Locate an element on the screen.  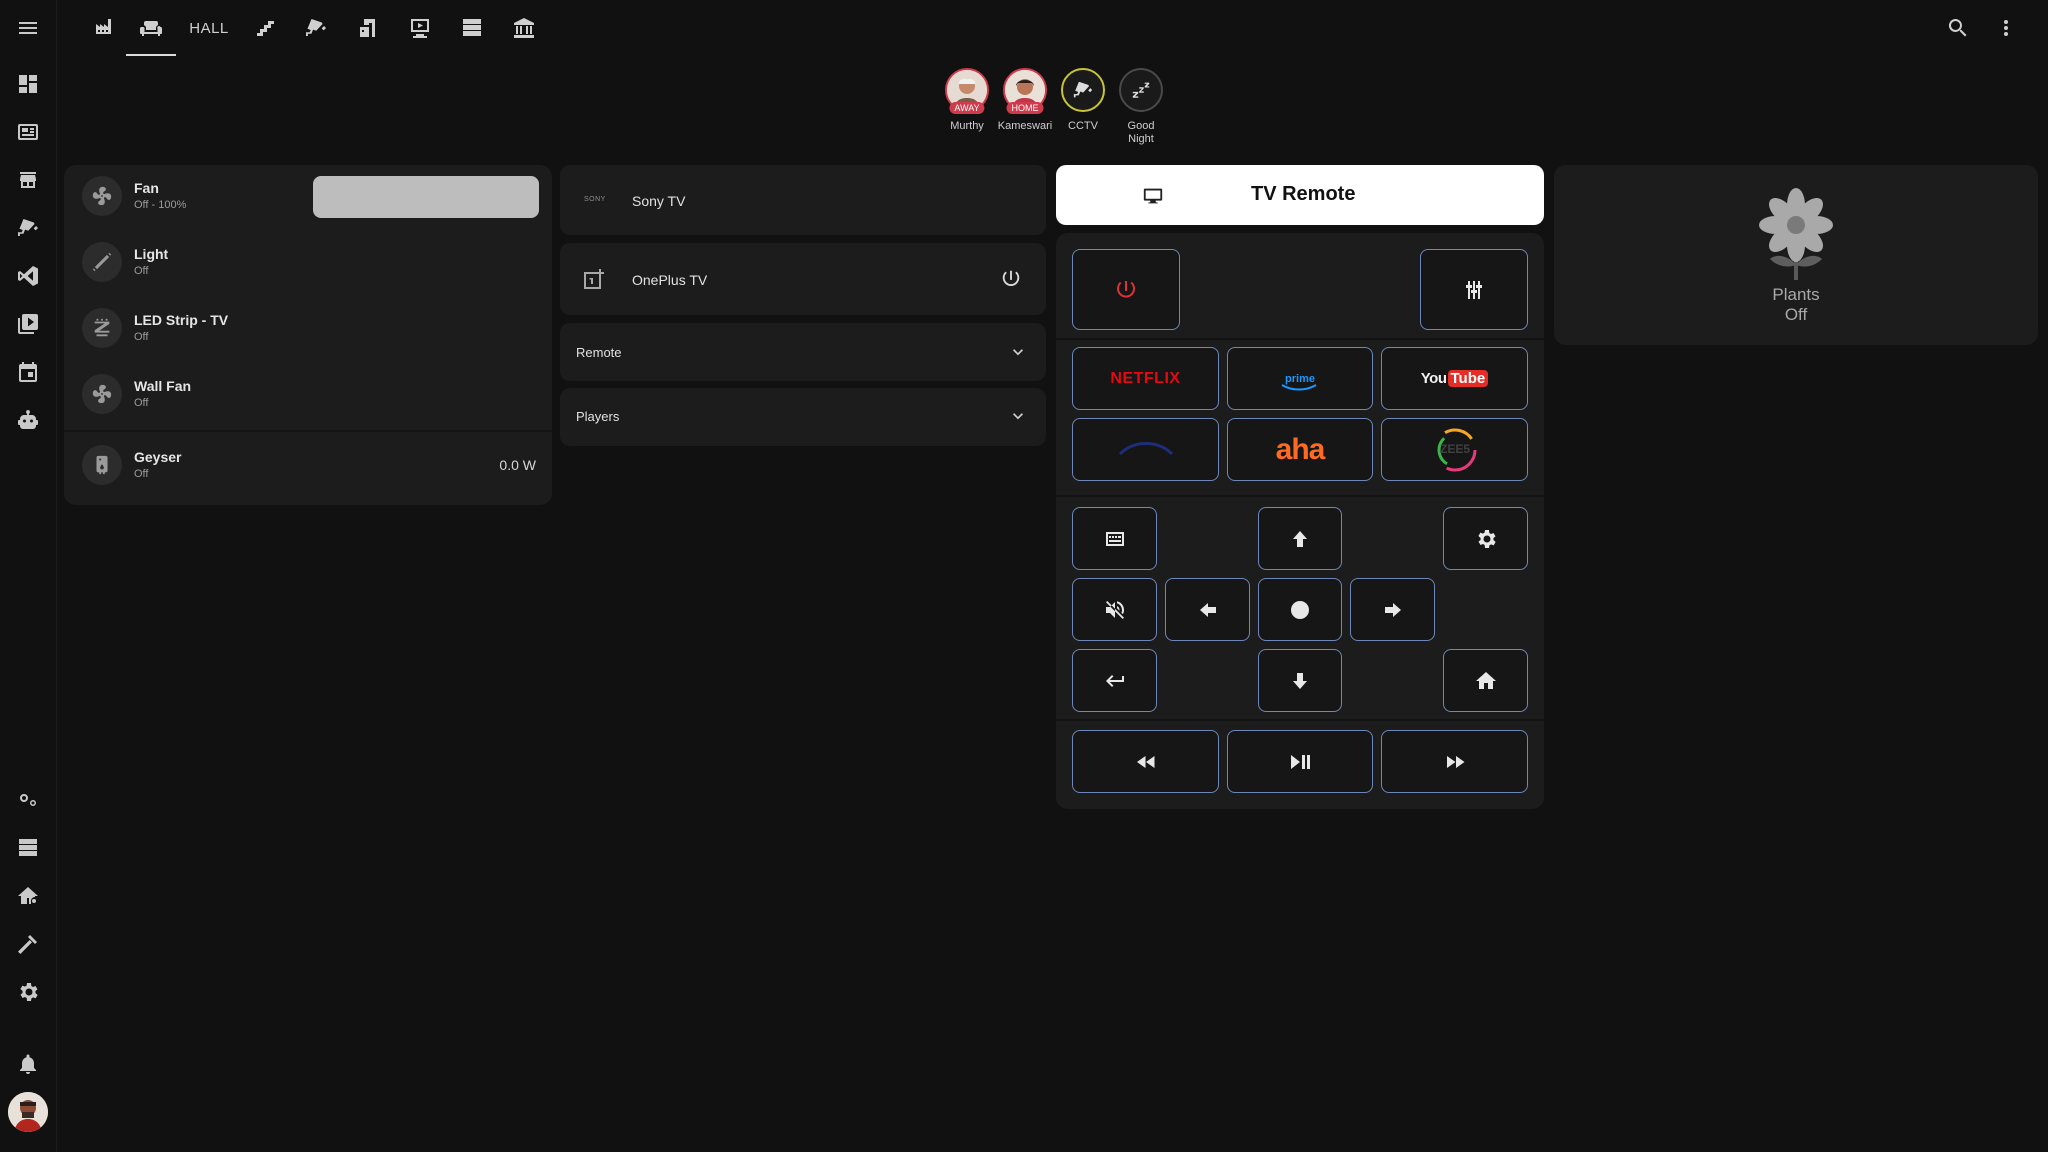
power-button is located at coordinates (1126, 289).